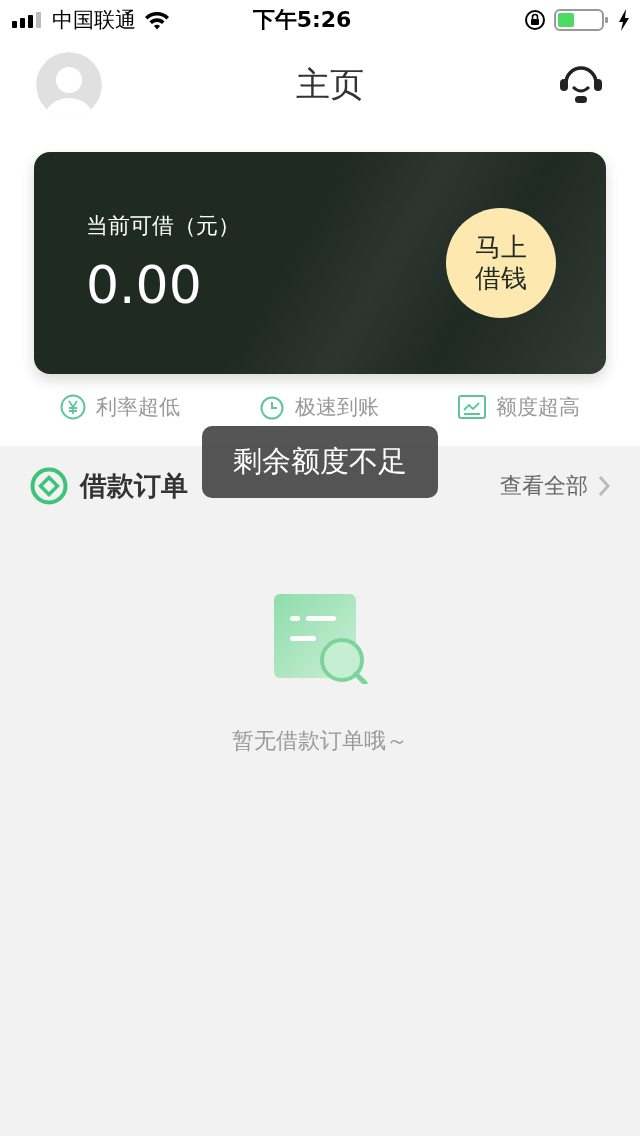 The height and width of the screenshot is (1136, 640). Describe the element at coordinates (163, 226) in the screenshot. I see `available-label: 当前可借（元）` at that location.